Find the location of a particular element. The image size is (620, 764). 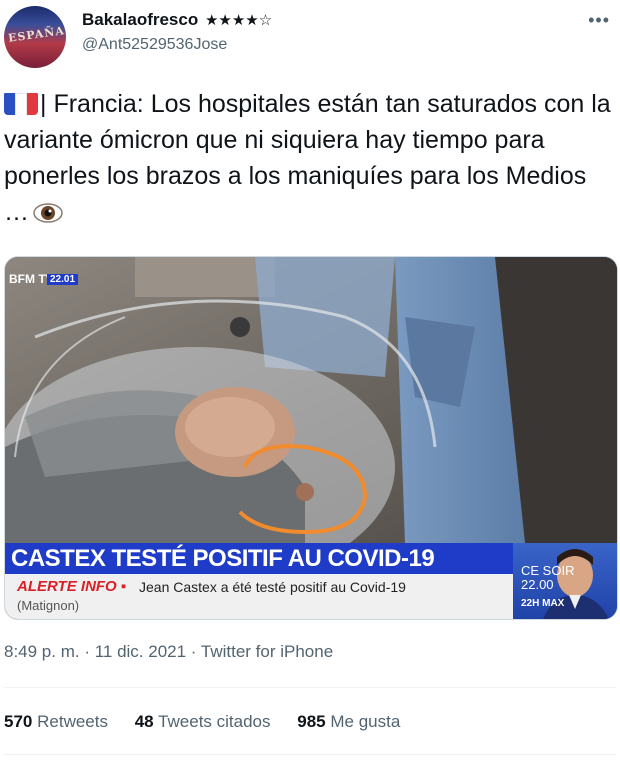

channel-time: 22.01 is located at coordinates (63, 279).